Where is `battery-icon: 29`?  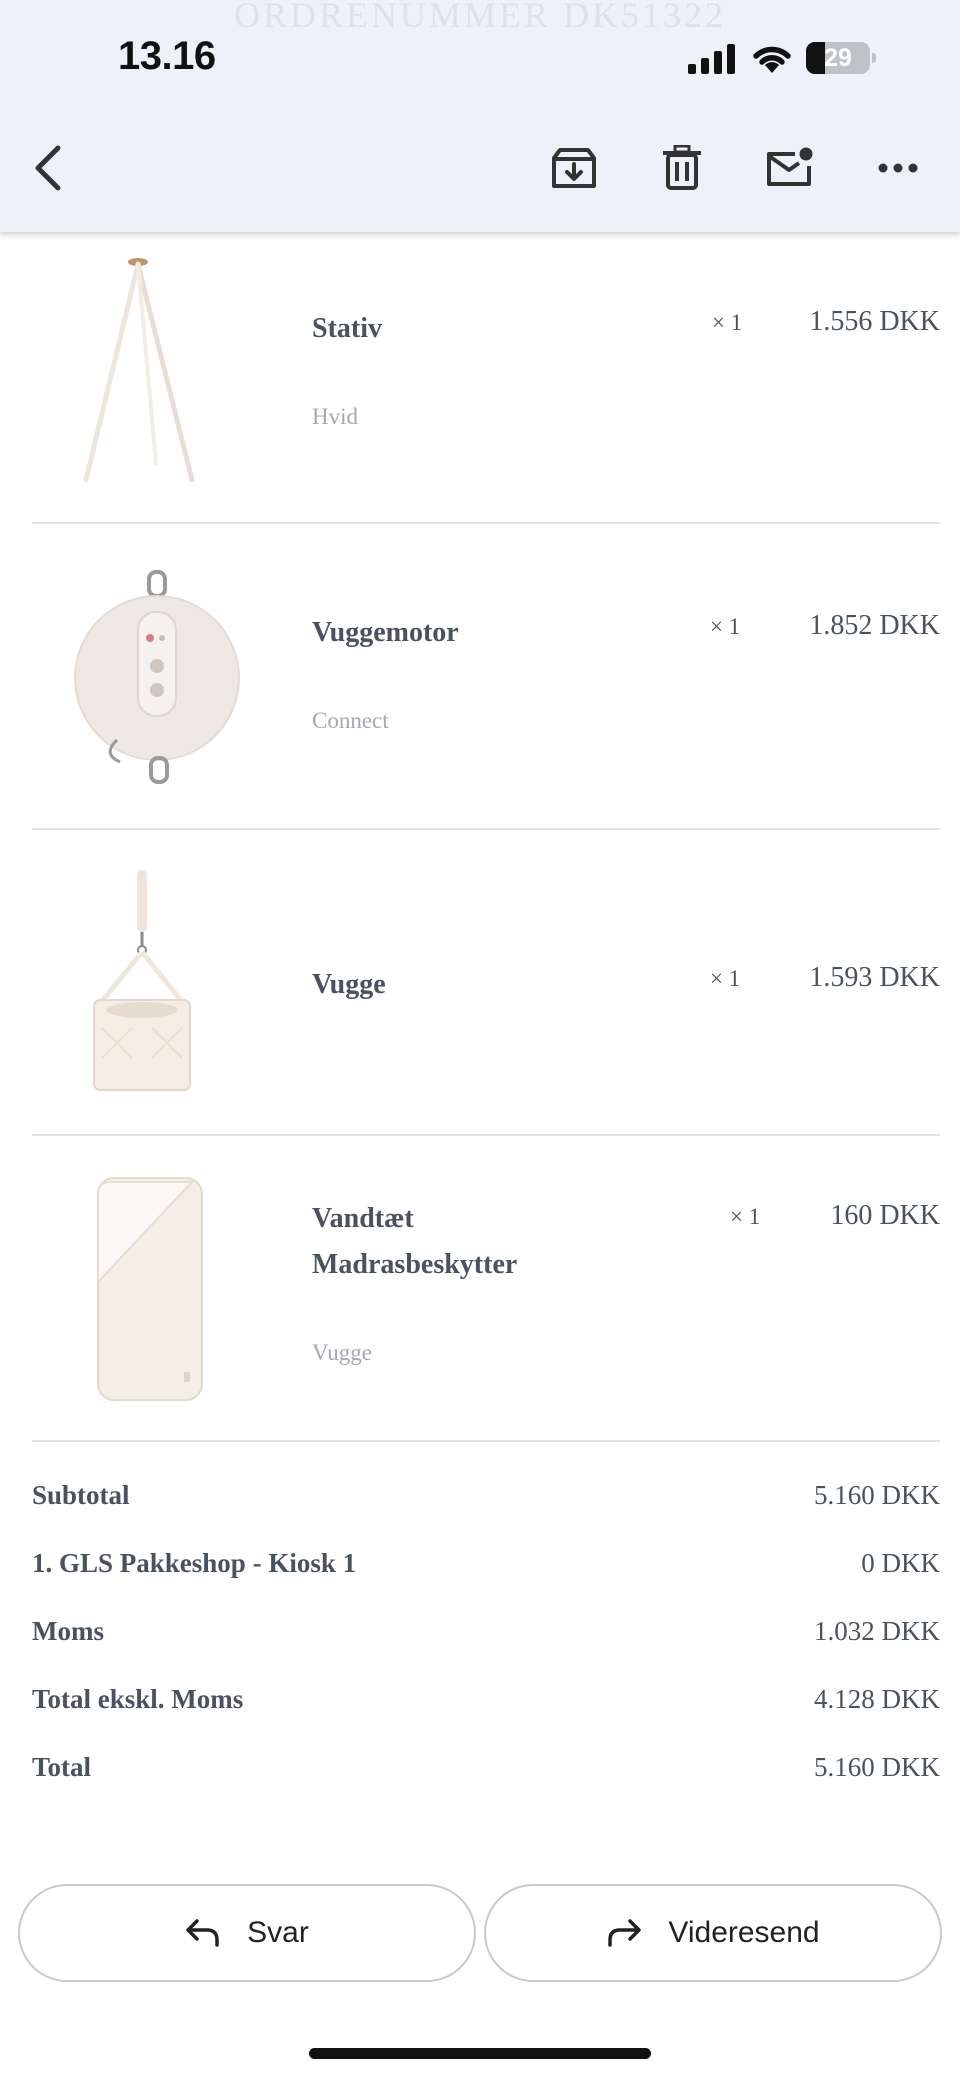
battery-icon: 29 is located at coordinates (841, 58).